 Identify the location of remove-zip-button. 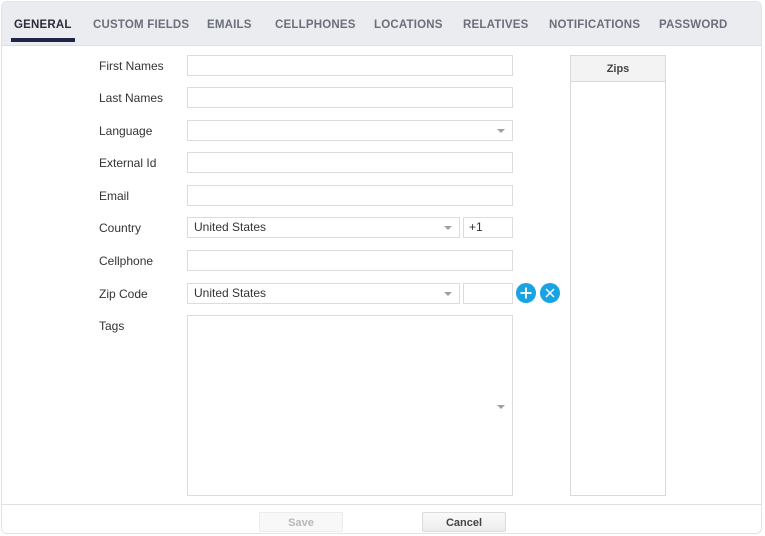
(550, 293).